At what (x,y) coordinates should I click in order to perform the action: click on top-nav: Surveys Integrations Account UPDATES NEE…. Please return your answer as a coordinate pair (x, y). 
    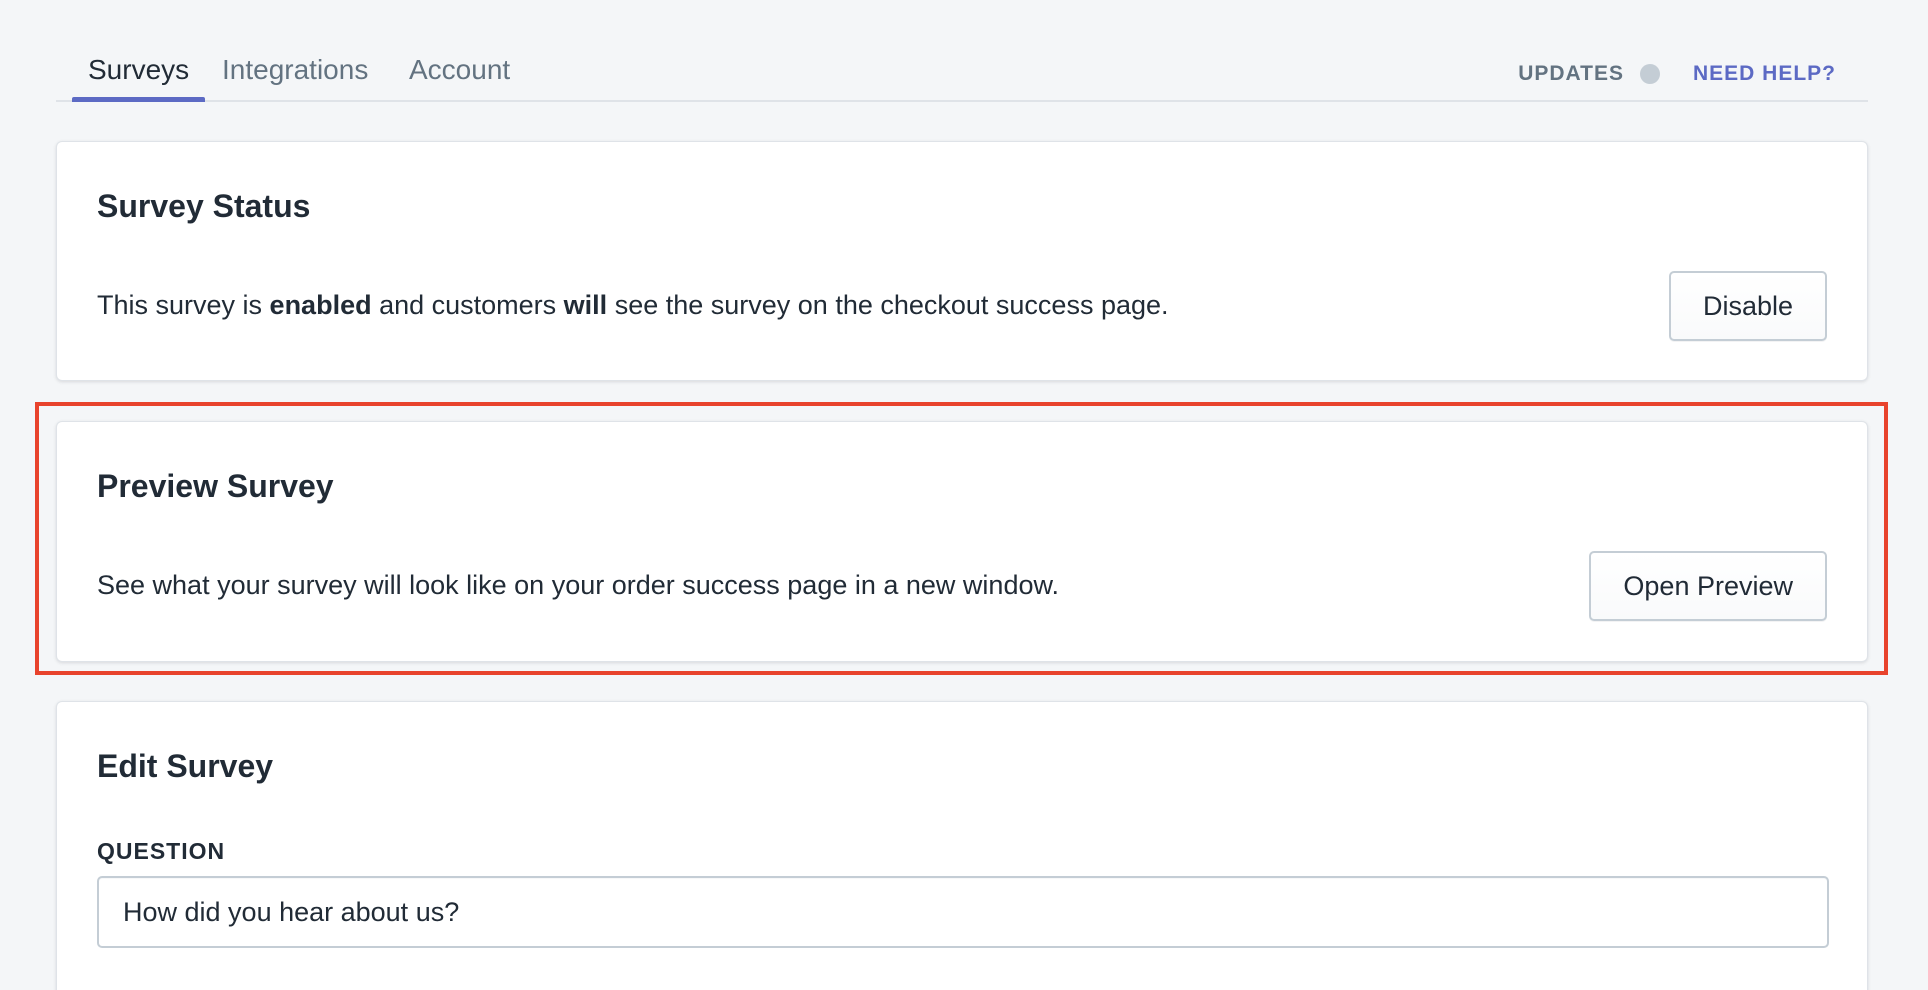
    Looking at the image, I should click on (962, 71).